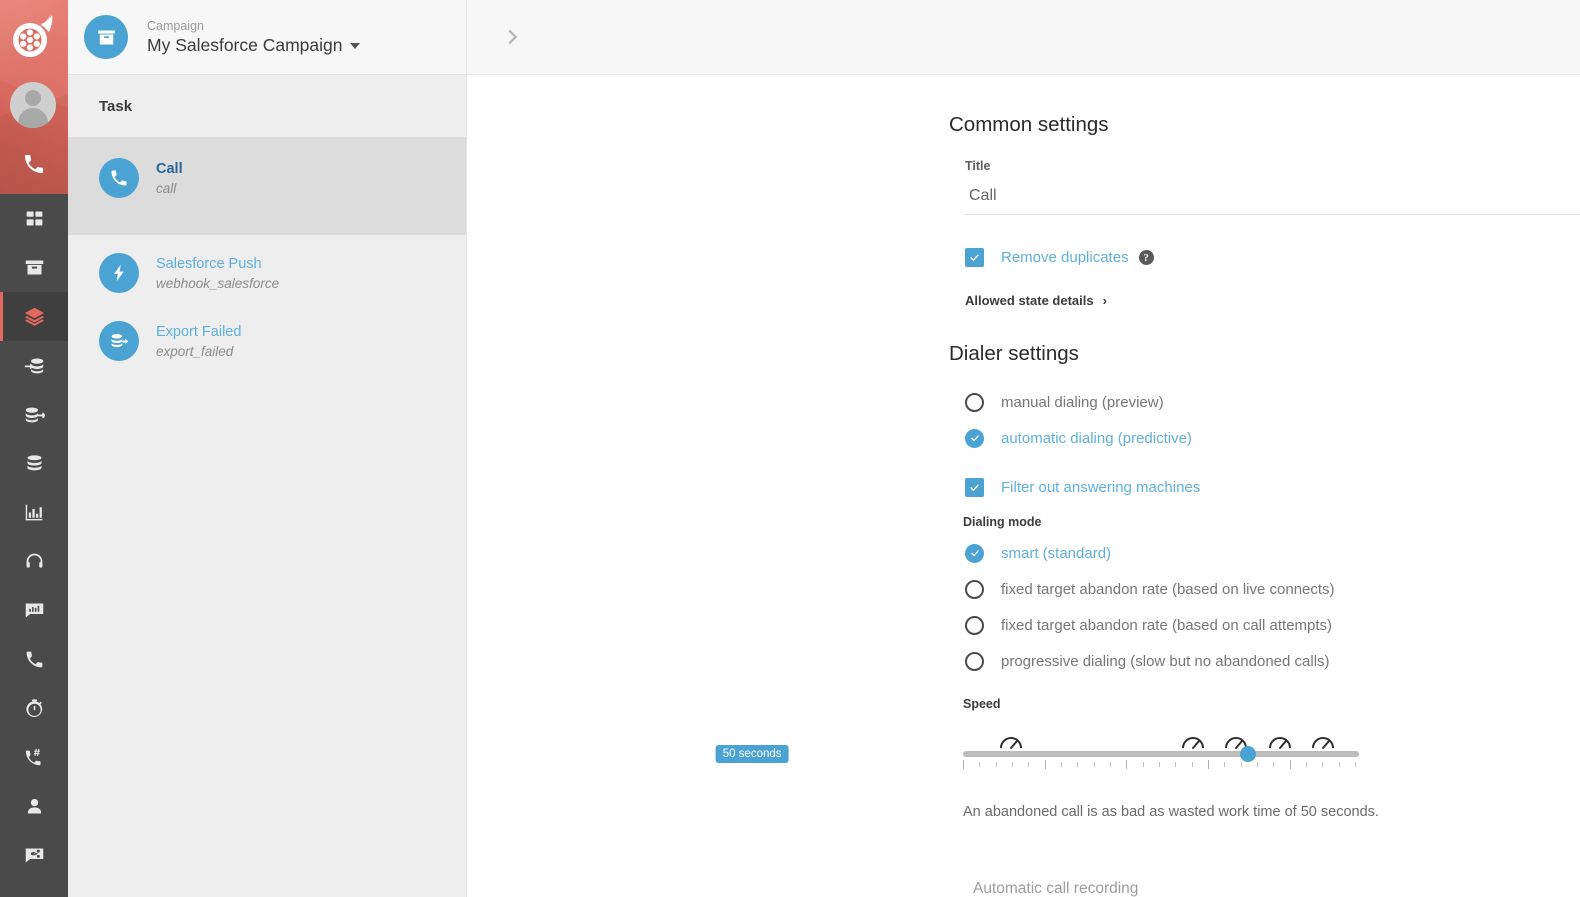  I want to click on sidebar-item-users, so click(34, 806).